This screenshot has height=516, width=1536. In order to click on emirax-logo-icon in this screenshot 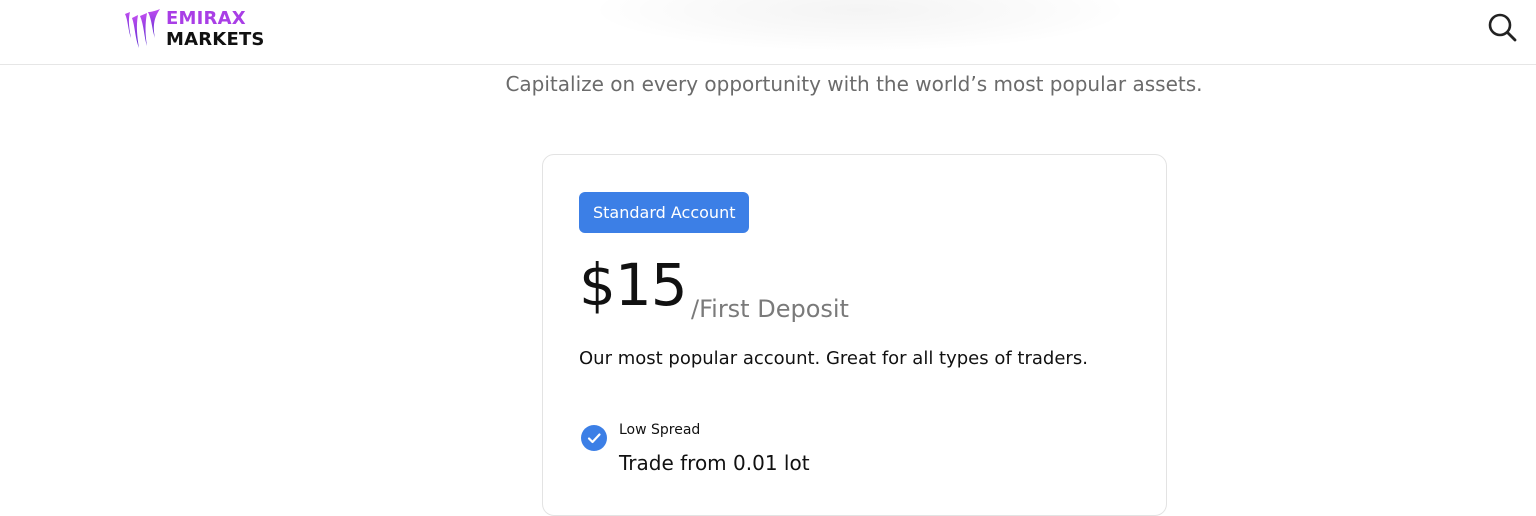, I will do `click(142, 28)`.